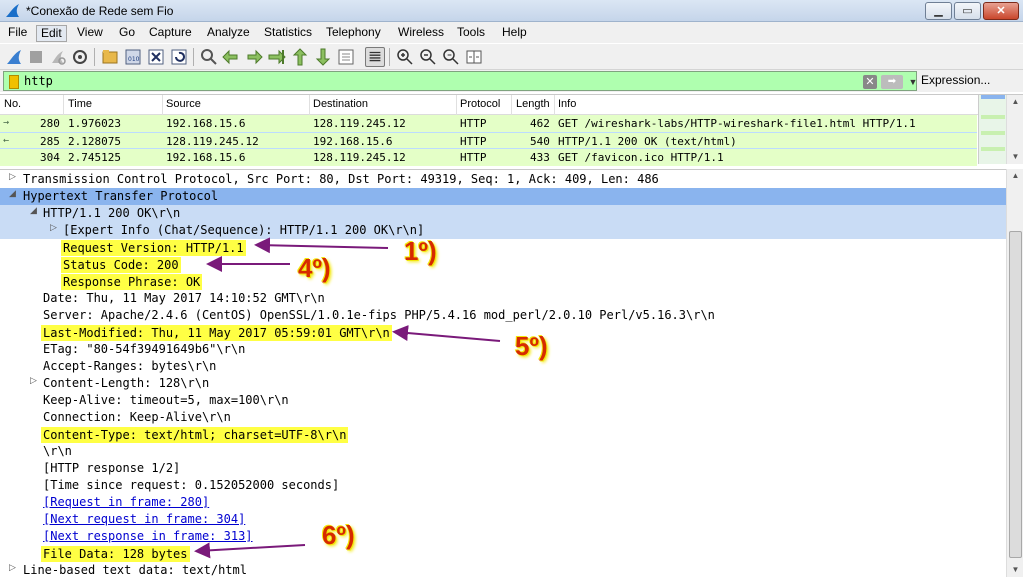 The image size is (1023, 577). I want to click on packet-no: 280, so click(50, 123).